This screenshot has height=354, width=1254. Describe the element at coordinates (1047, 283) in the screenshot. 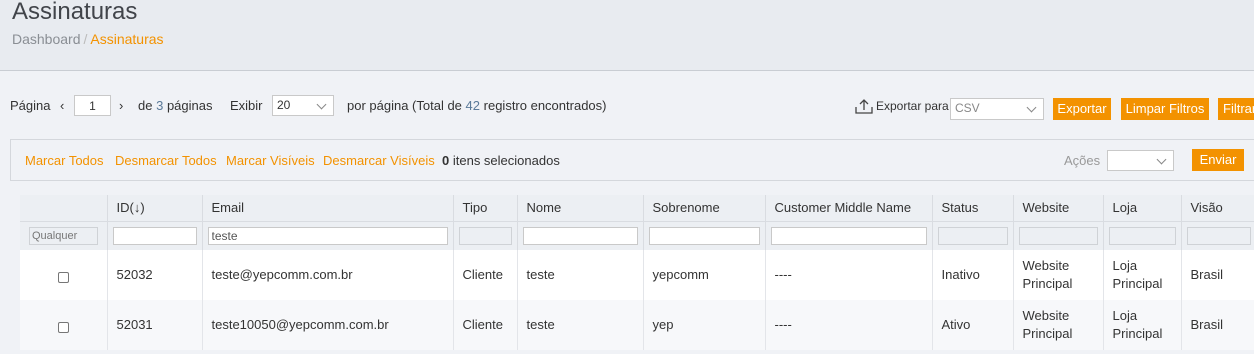

I see `website-line-2: Principal` at that location.